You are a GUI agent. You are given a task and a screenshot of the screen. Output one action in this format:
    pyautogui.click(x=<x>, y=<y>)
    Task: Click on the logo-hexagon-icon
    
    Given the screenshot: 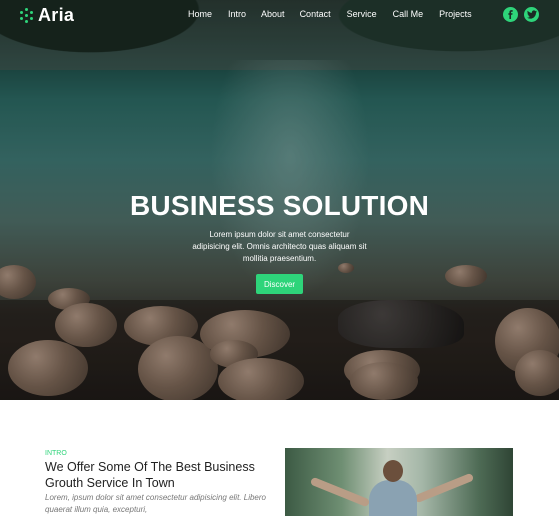 What is the action you would take?
    pyautogui.click(x=26, y=15)
    